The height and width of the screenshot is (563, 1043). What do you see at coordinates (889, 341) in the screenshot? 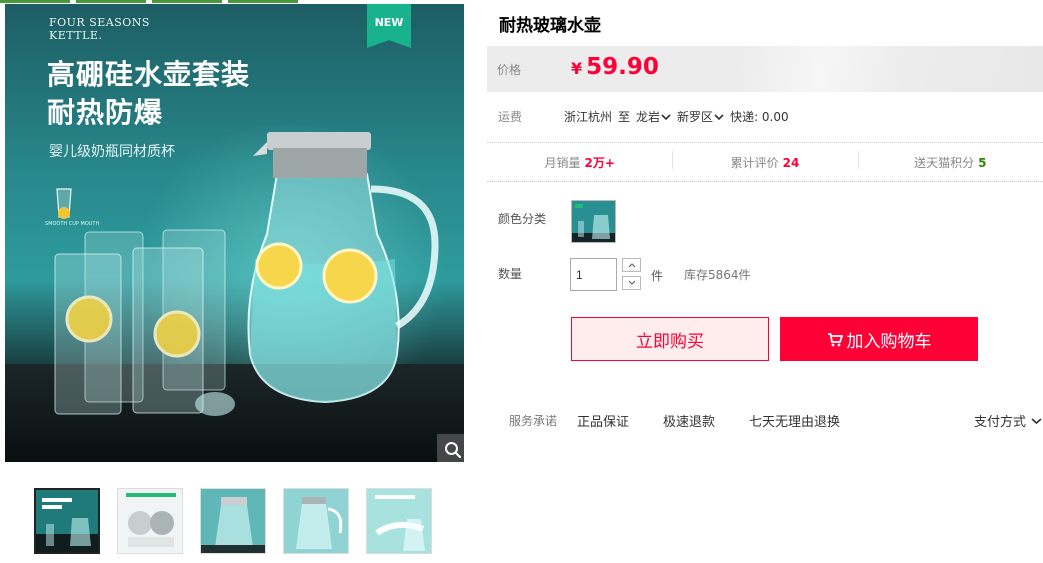
I see `add-to-cart-label: 加入购物车` at bounding box center [889, 341].